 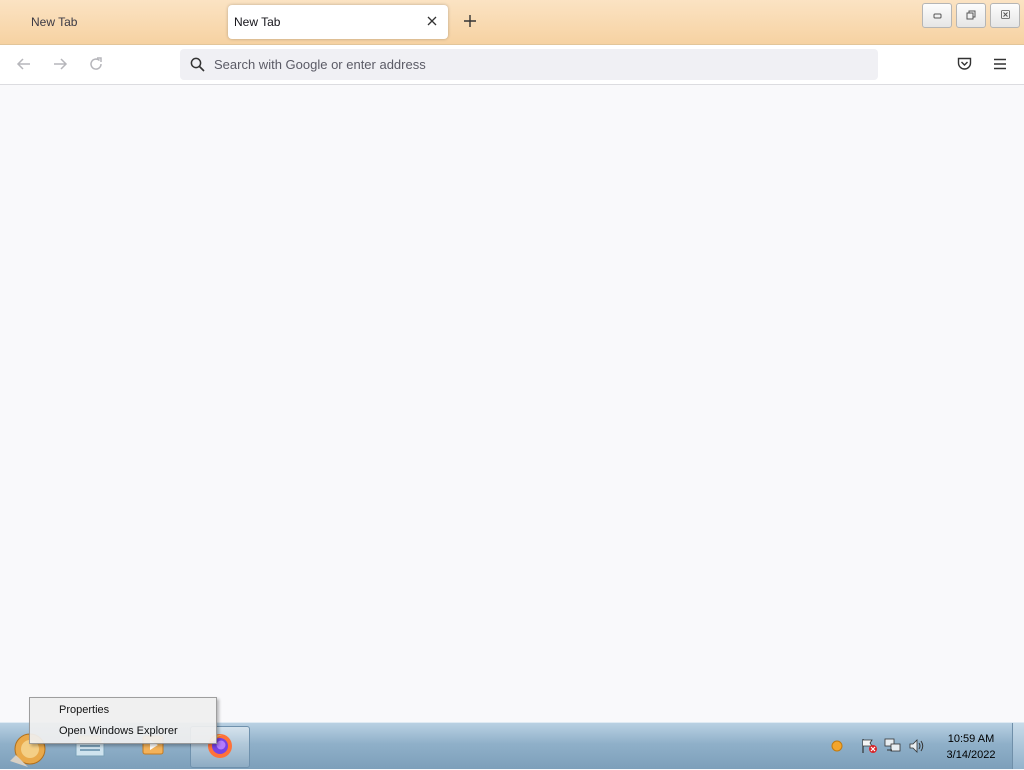 What do you see at coordinates (512, 22) in the screenshot?
I see `tab-strip: New Tab New Tab` at bounding box center [512, 22].